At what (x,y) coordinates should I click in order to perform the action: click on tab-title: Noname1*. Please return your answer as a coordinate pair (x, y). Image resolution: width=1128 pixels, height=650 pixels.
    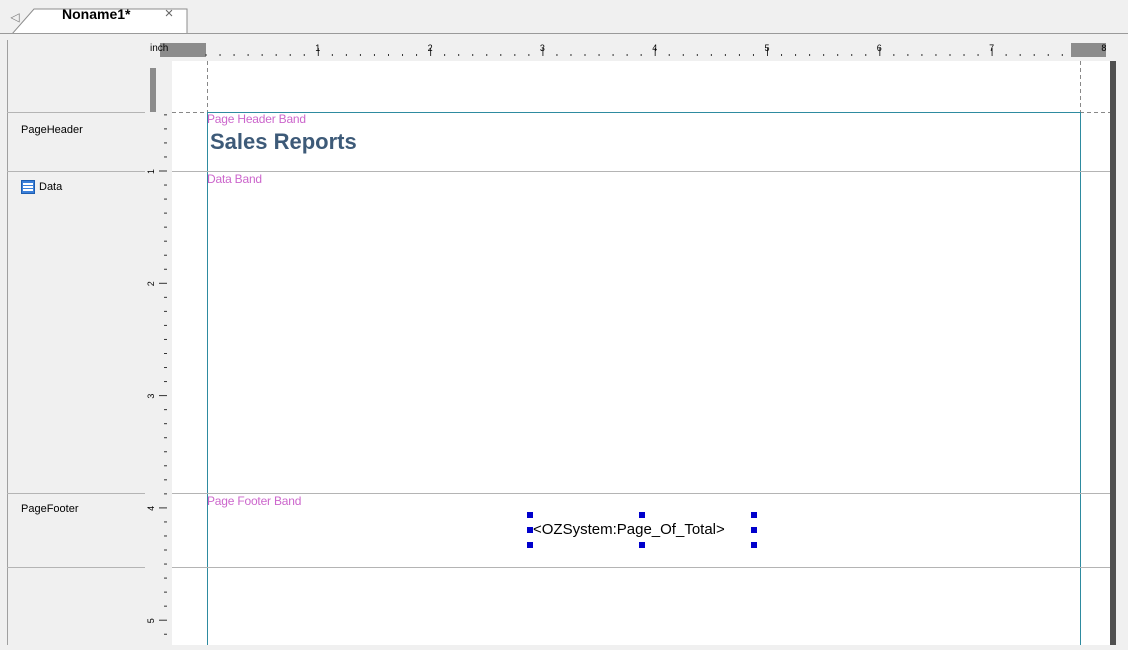
    Looking at the image, I should click on (96, 14).